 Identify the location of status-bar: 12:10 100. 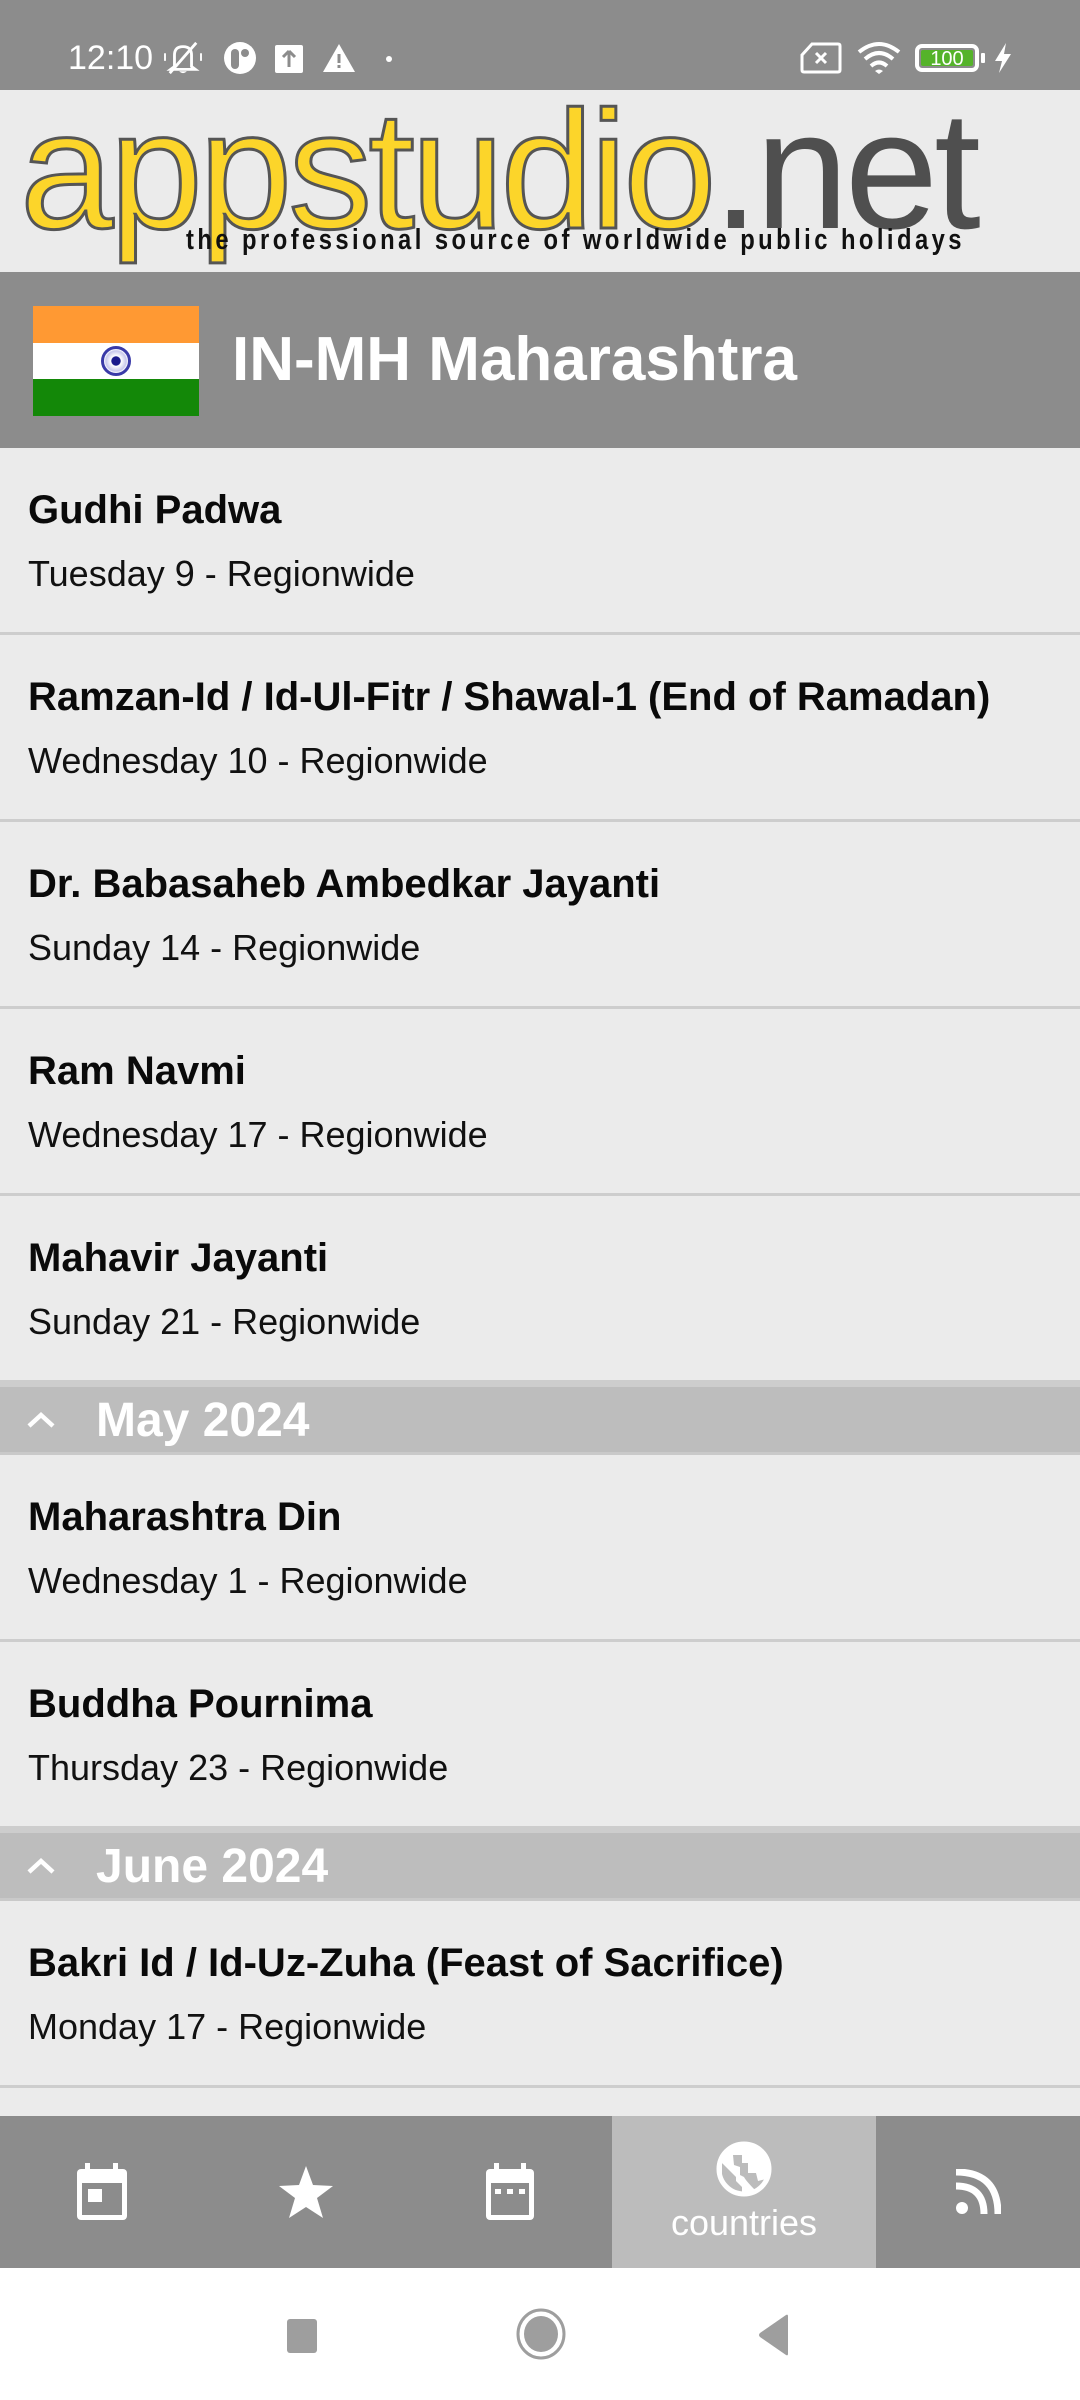
(540, 45).